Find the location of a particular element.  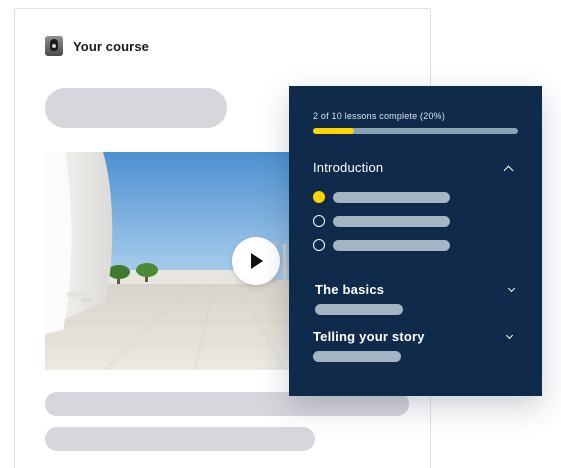

progress-text: 2 of 10 lessons complete (20%) is located at coordinates (379, 116).